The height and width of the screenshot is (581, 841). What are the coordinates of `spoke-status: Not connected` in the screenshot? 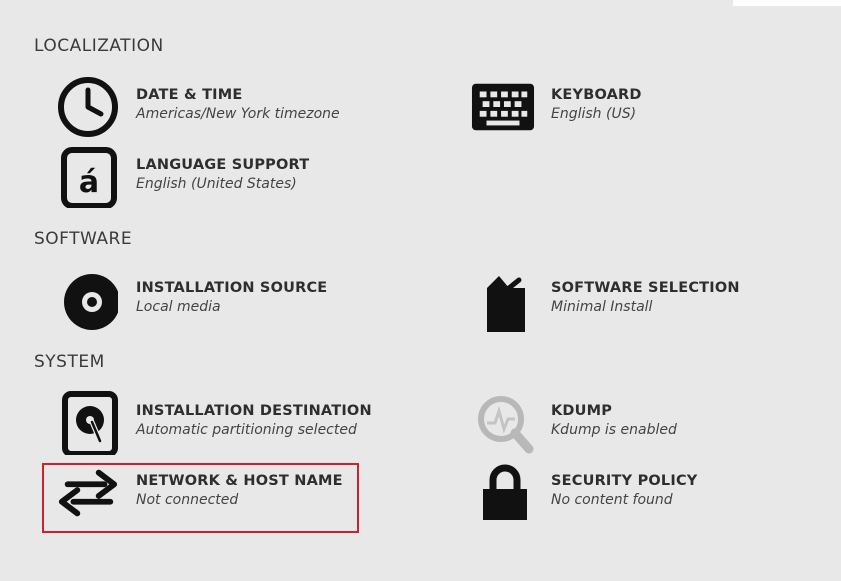 It's located at (187, 500).